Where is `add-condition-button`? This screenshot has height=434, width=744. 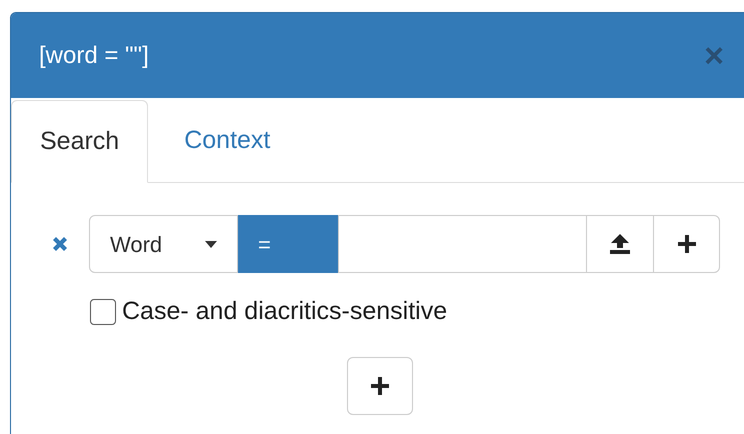
add-condition-button is located at coordinates (380, 385).